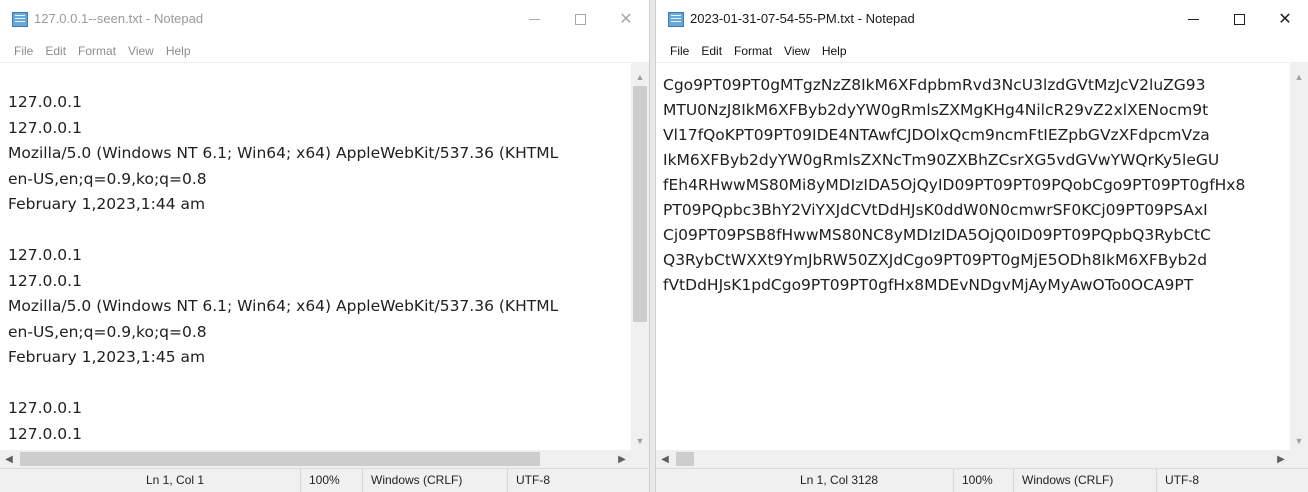  I want to click on window-title: 127.0.0.1--seen.txt - Notepad, so click(119, 18).